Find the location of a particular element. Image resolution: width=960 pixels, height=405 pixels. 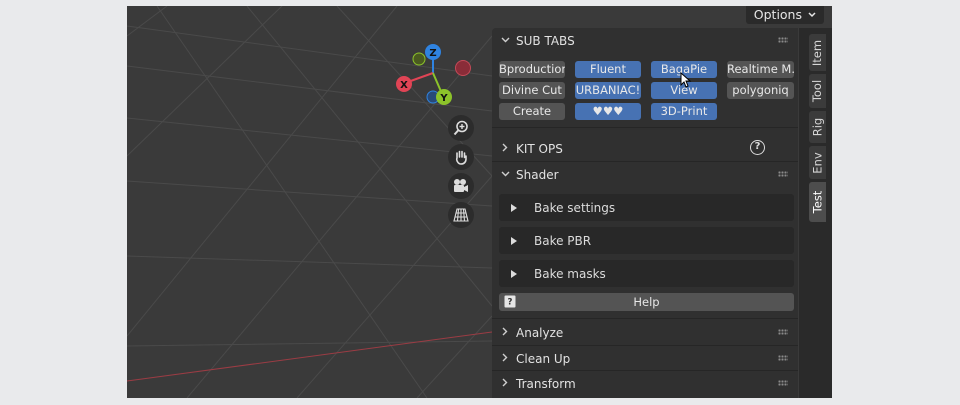

tab-tool-label: Tool is located at coordinates (817, 91).